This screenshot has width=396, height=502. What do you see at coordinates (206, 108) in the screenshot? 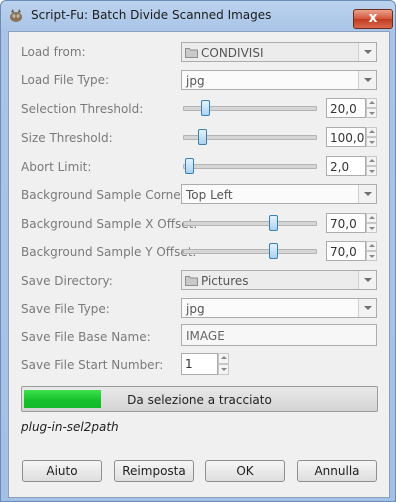
I see `selection-threshold-handle` at bounding box center [206, 108].